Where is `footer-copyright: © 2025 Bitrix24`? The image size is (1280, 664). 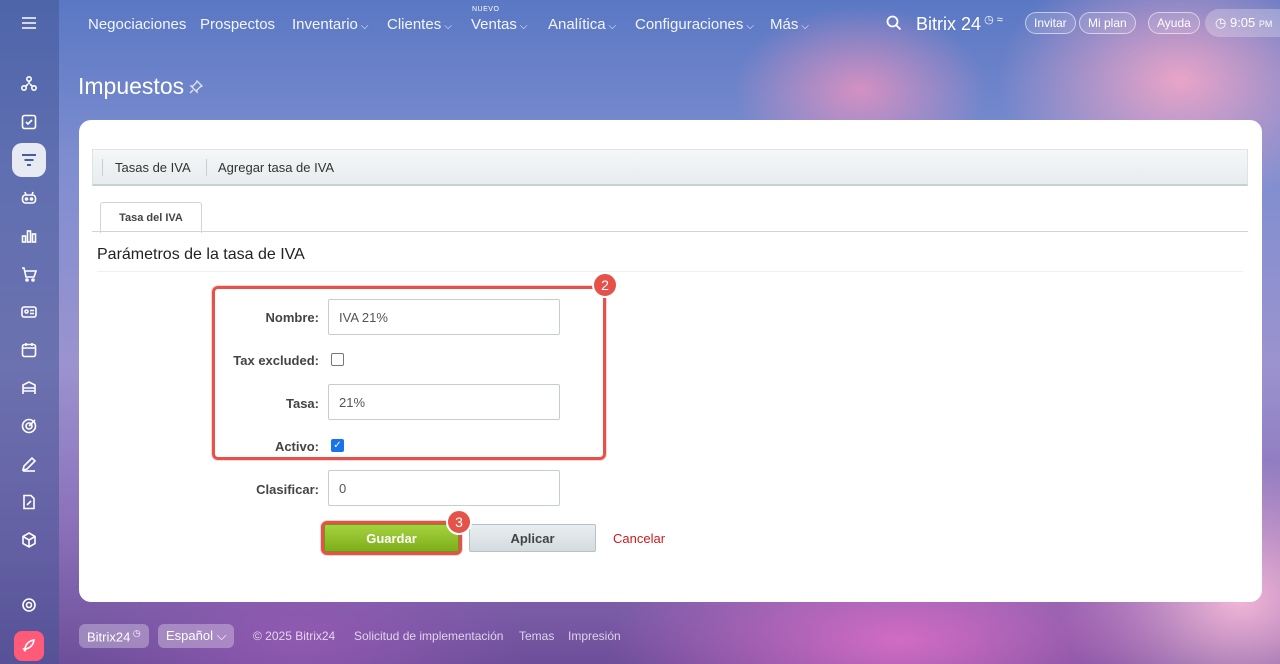 footer-copyright: © 2025 Bitrix24 is located at coordinates (294, 636).